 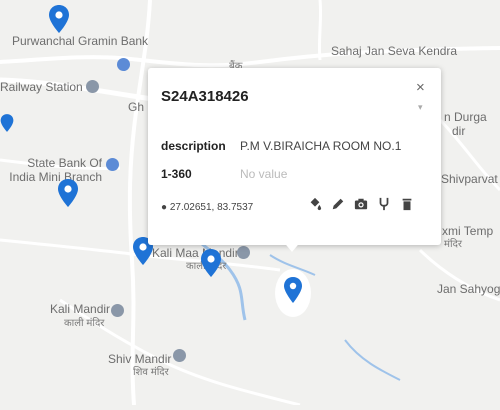 What do you see at coordinates (176, 174) in the screenshot?
I see `popup-field-key-1-360: 1-360` at bounding box center [176, 174].